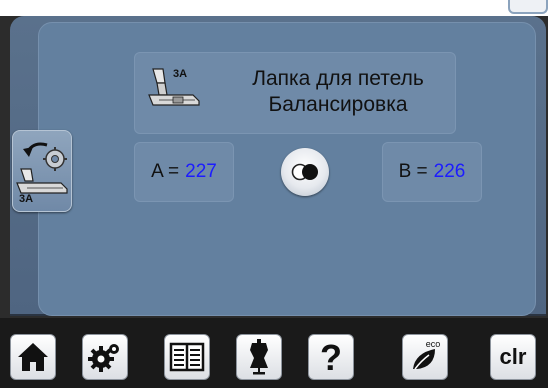 The width and height of the screenshot is (548, 388). I want to click on value-b-number: 226, so click(449, 171).